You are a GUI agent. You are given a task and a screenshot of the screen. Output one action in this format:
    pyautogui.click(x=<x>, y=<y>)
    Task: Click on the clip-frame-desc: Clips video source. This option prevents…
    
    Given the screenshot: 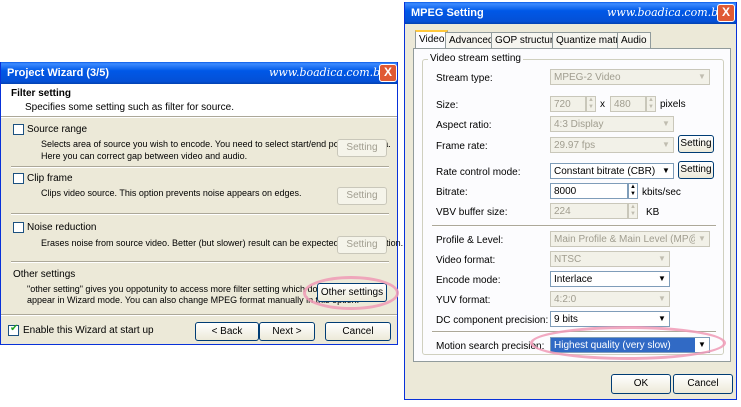 What is the action you would take?
    pyautogui.click(x=171, y=193)
    